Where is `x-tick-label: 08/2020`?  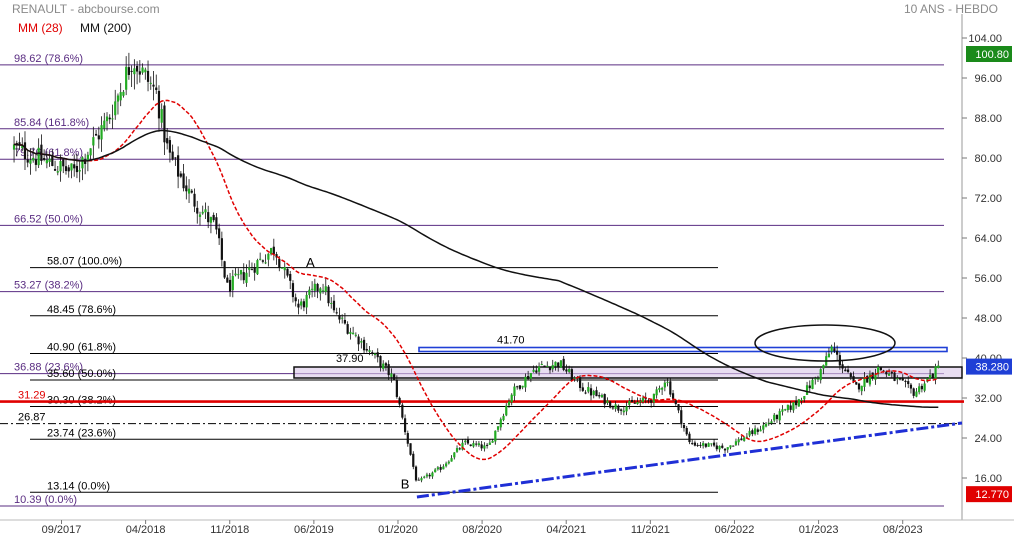 x-tick-label: 08/2020 is located at coordinates (482, 530).